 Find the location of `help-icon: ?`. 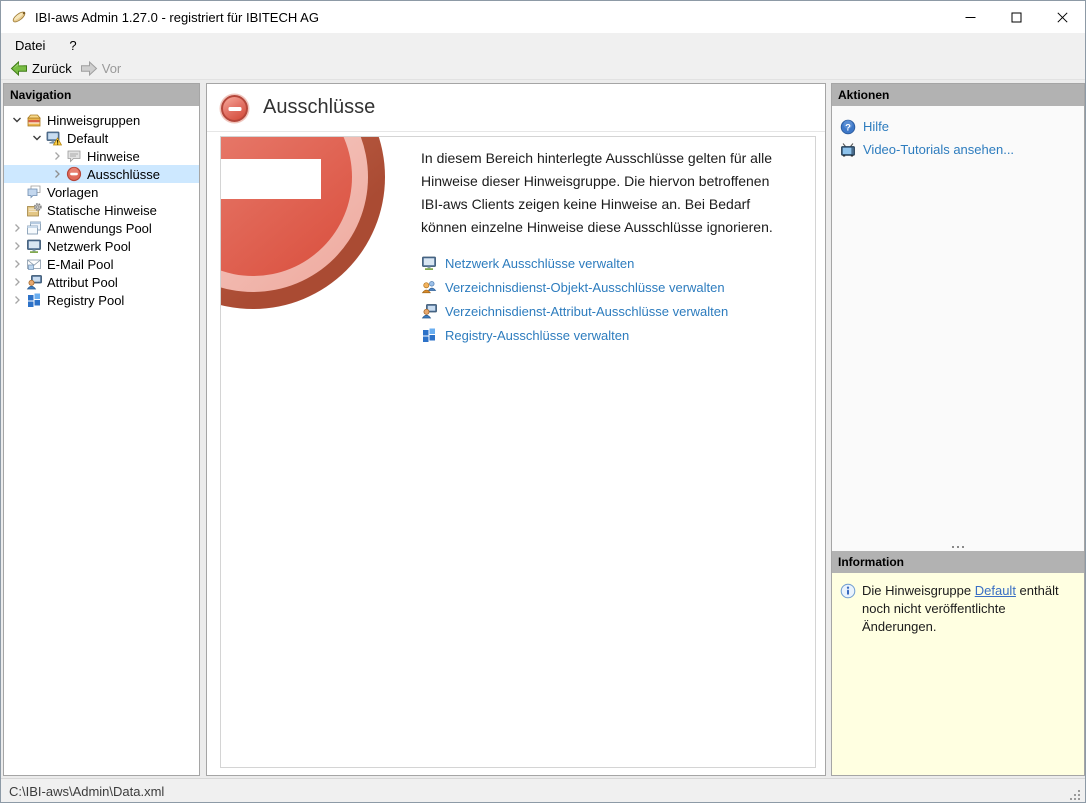

help-icon: ? is located at coordinates (848, 127).